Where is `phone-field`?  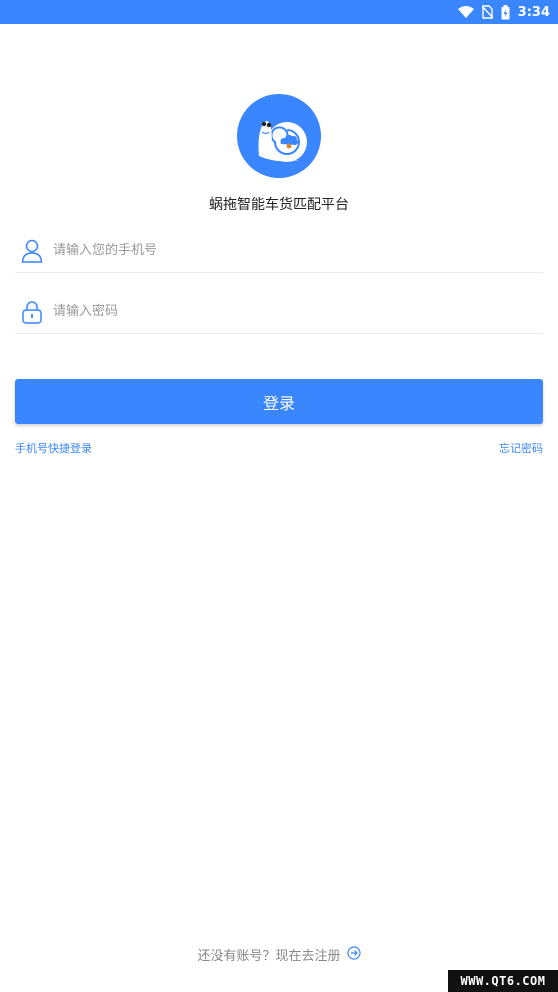
phone-field is located at coordinates (279, 251).